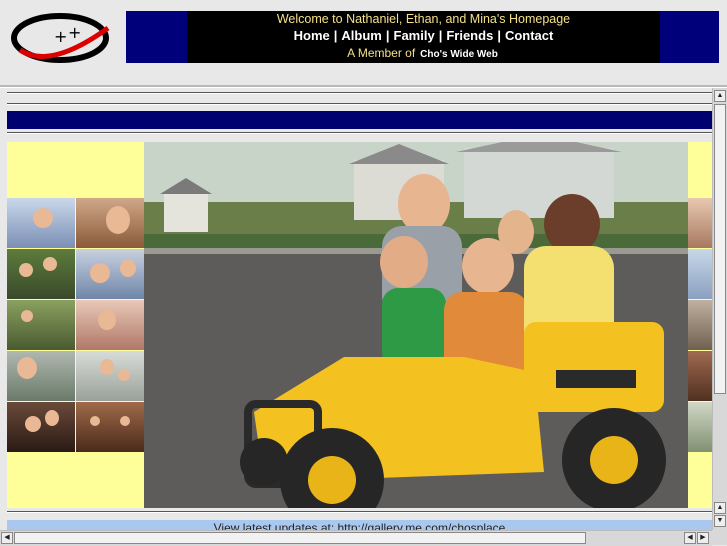  Describe the element at coordinates (529, 35) in the screenshot. I see `nav-contact-link: Contact` at that location.